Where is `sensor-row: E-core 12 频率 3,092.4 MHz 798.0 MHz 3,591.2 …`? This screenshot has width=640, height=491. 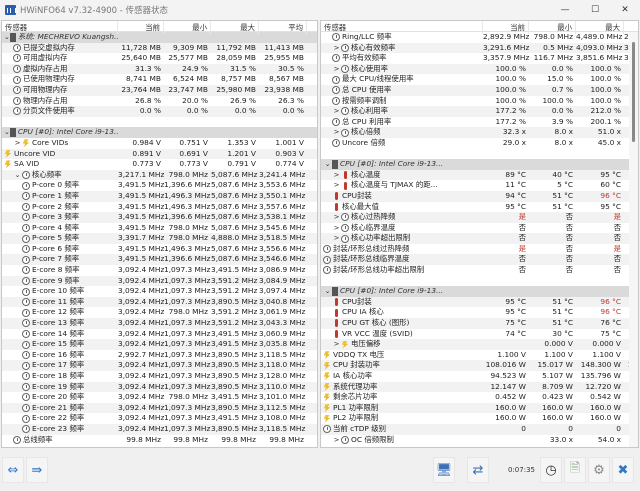 sensor-row: E-core 12 频率 3,092.4 MHz 798.0 MHz 3,591.2 … is located at coordinates (159, 312).